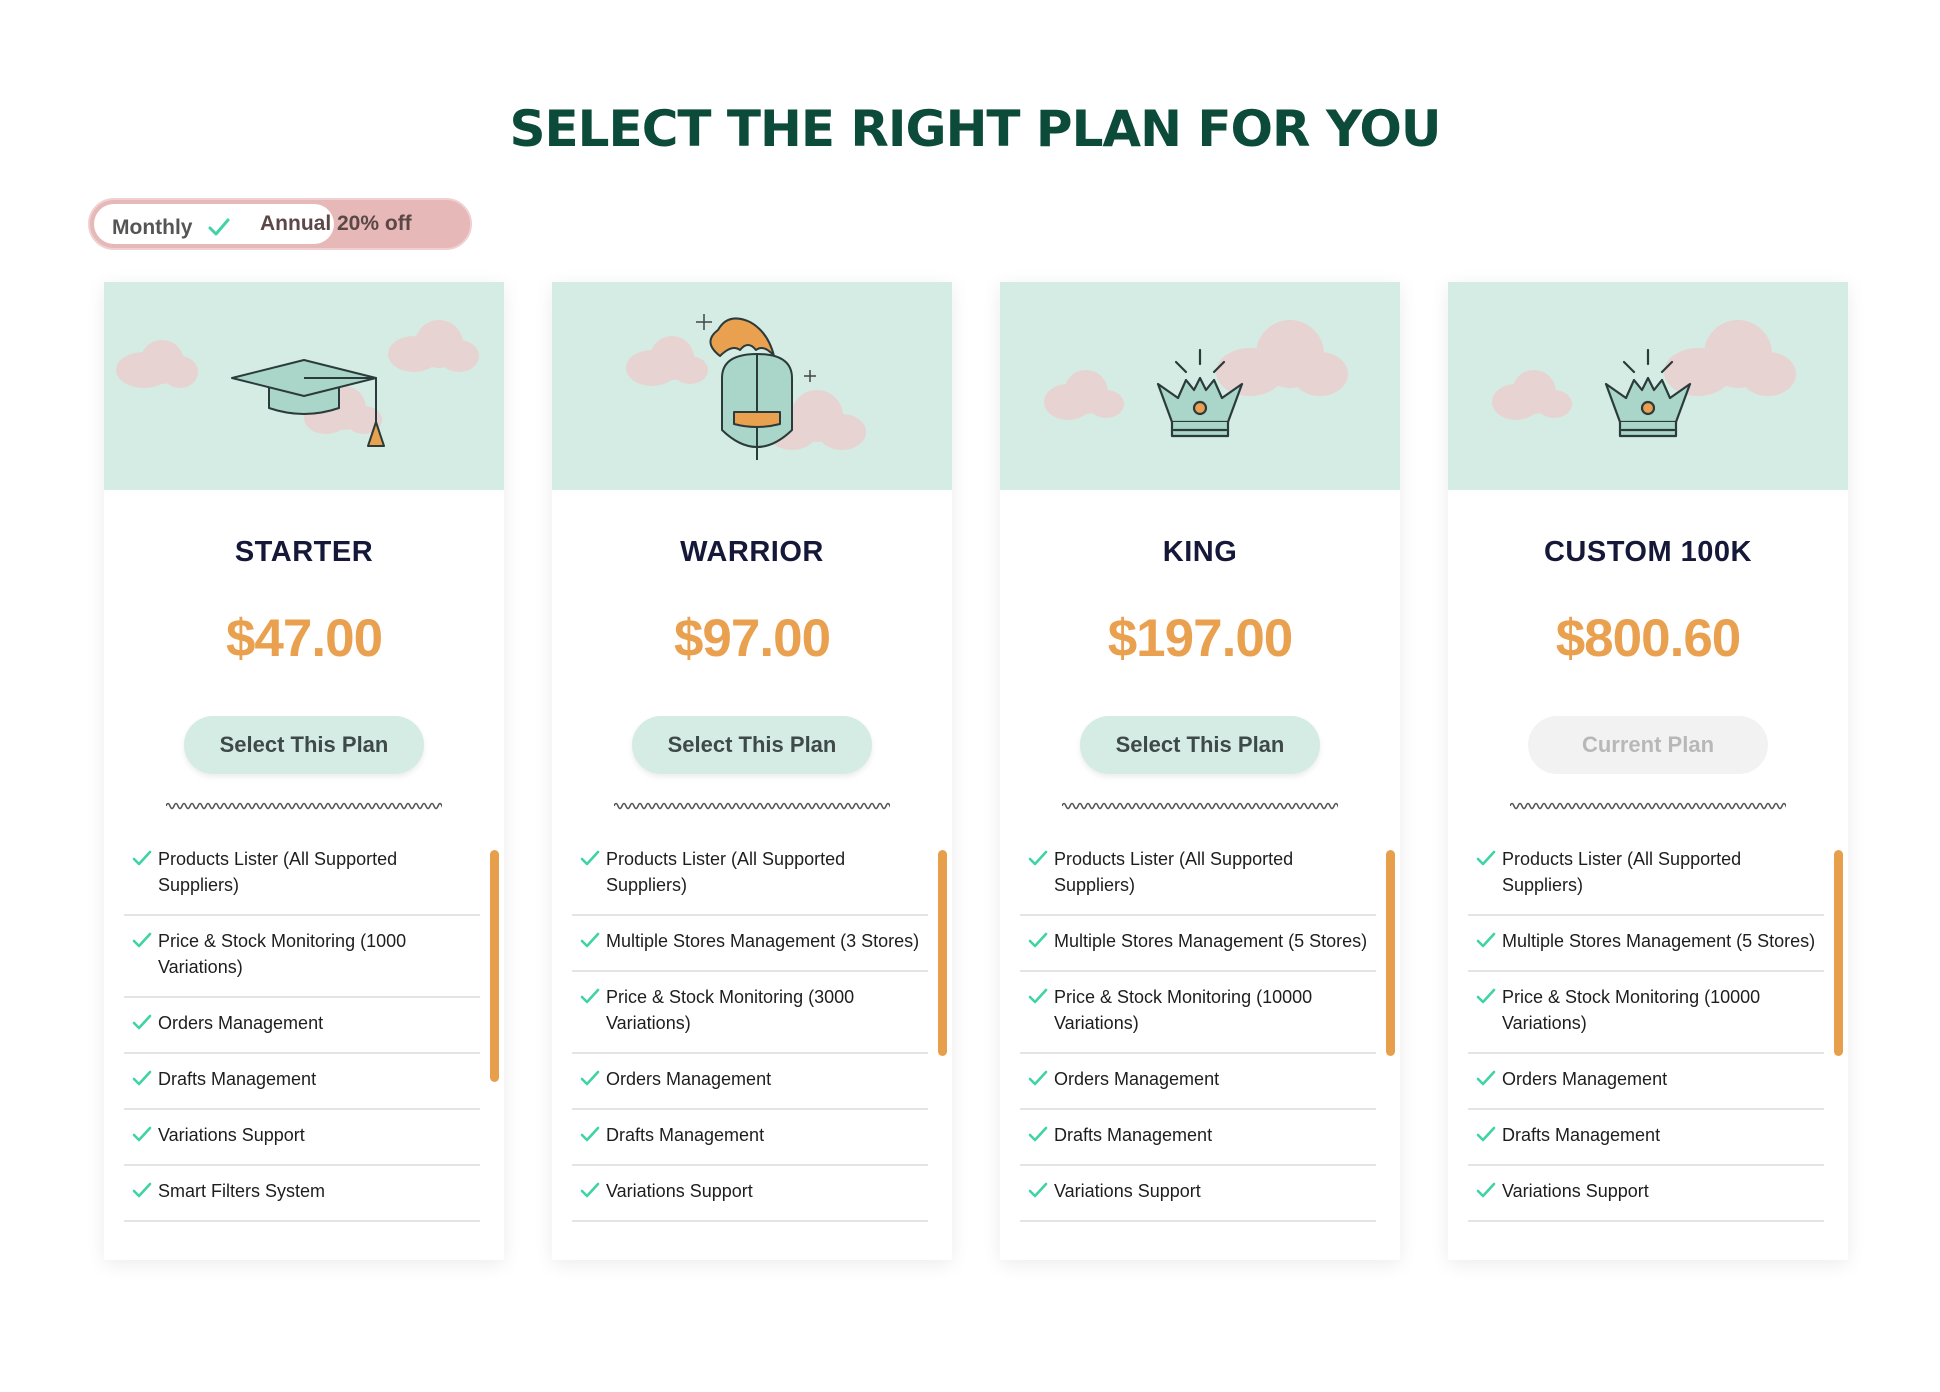  Describe the element at coordinates (1648, 745) in the screenshot. I see `current-plan-button: Current Plan` at that location.